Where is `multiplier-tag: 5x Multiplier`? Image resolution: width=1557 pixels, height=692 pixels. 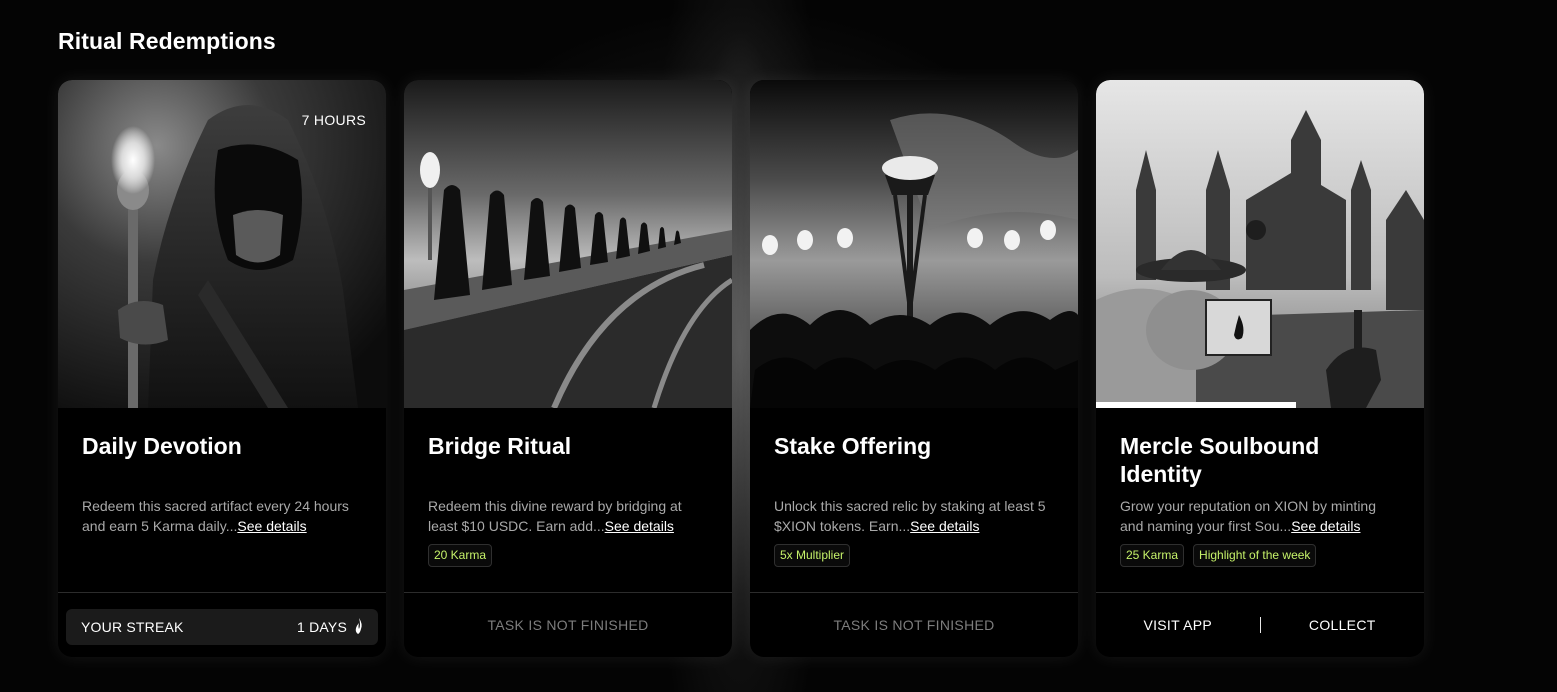
multiplier-tag: 5x Multiplier is located at coordinates (812, 555).